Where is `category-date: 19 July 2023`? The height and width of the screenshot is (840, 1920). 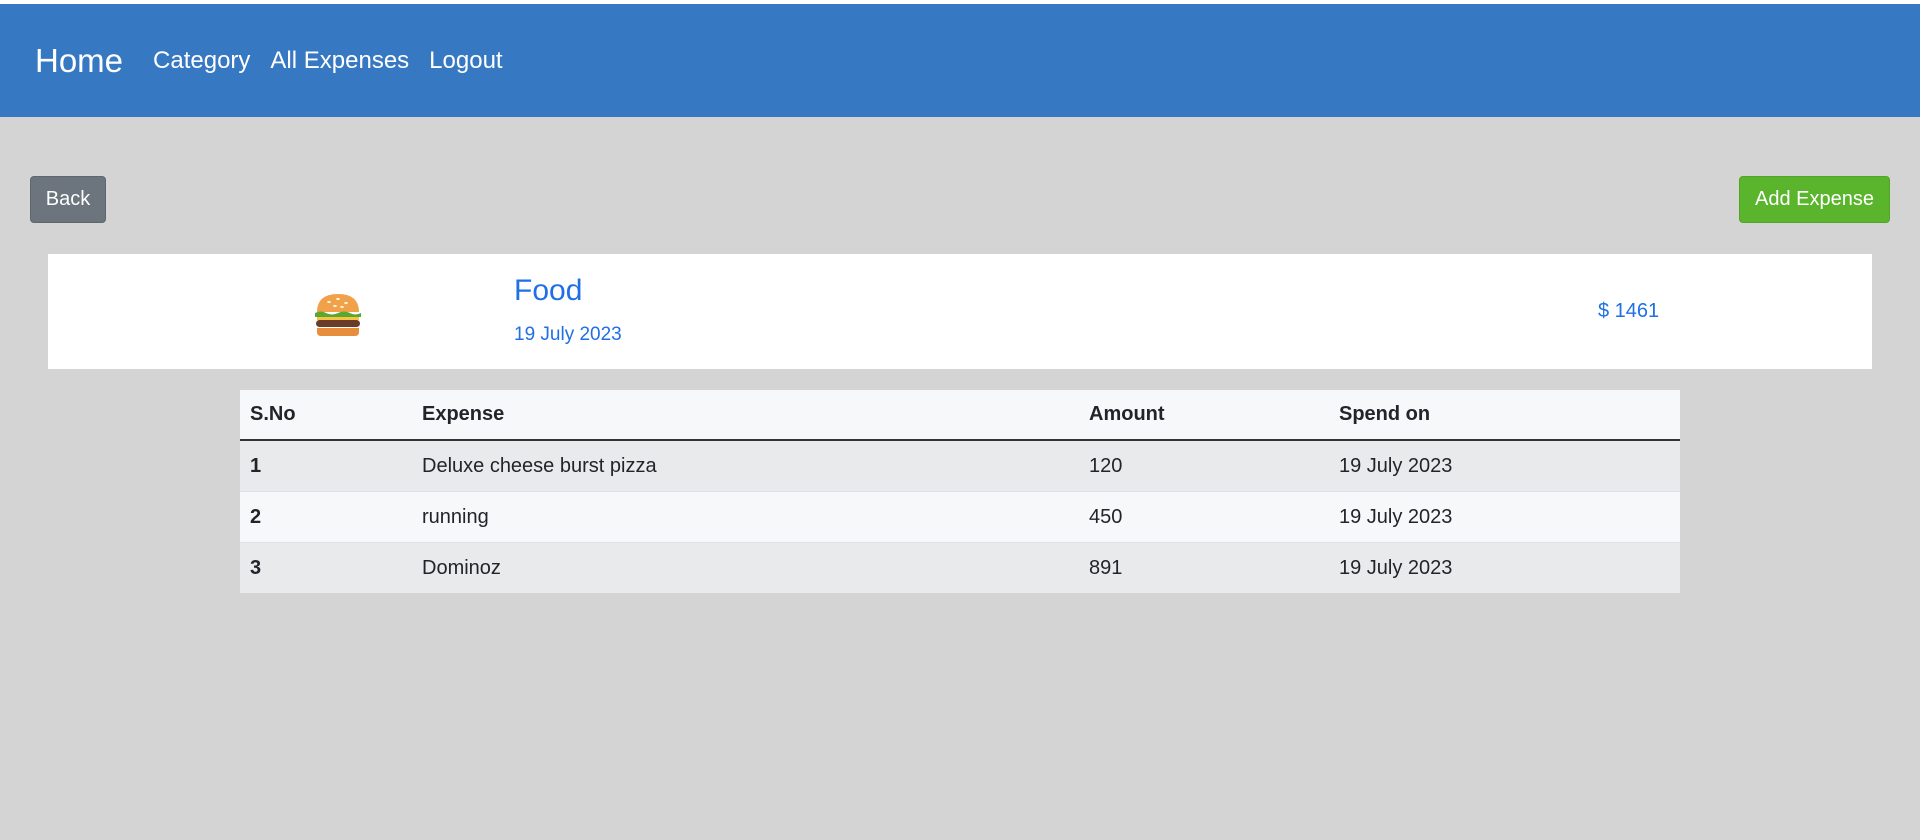 category-date: 19 July 2023 is located at coordinates (568, 334).